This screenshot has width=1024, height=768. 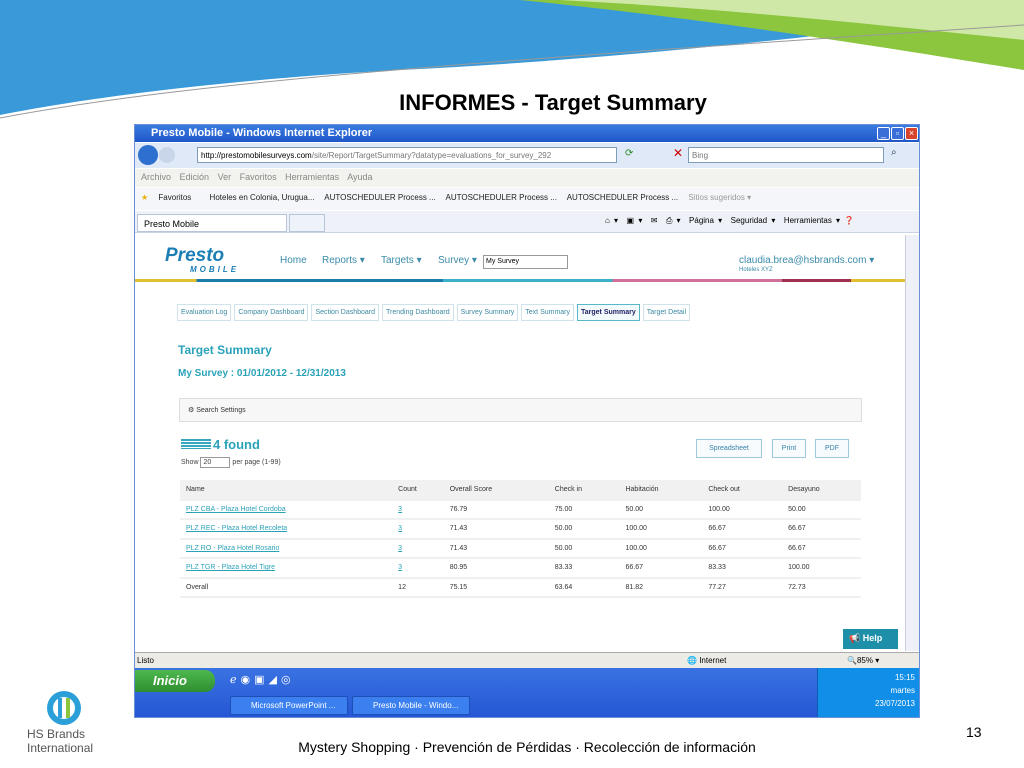 What do you see at coordinates (911, 133) in the screenshot?
I see `close-button: ×` at bounding box center [911, 133].